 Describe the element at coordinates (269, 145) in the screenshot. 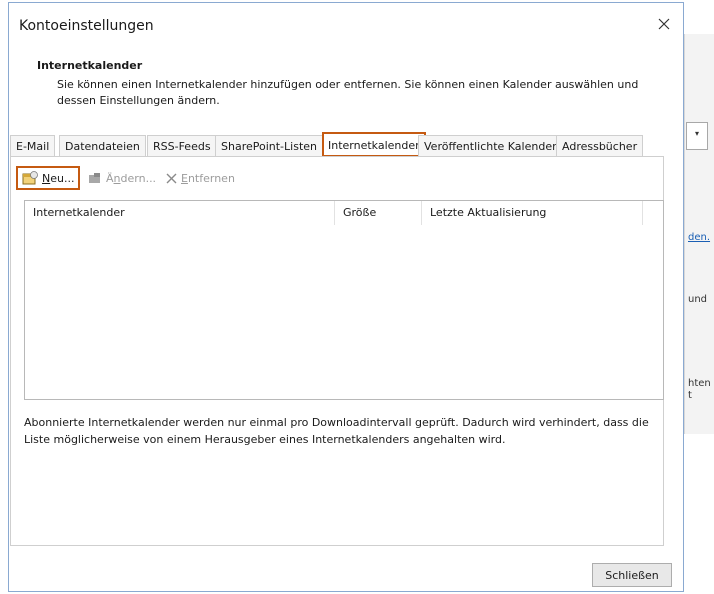

I see `tab-sharepoint-listen: SharePoint-Listen` at that location.